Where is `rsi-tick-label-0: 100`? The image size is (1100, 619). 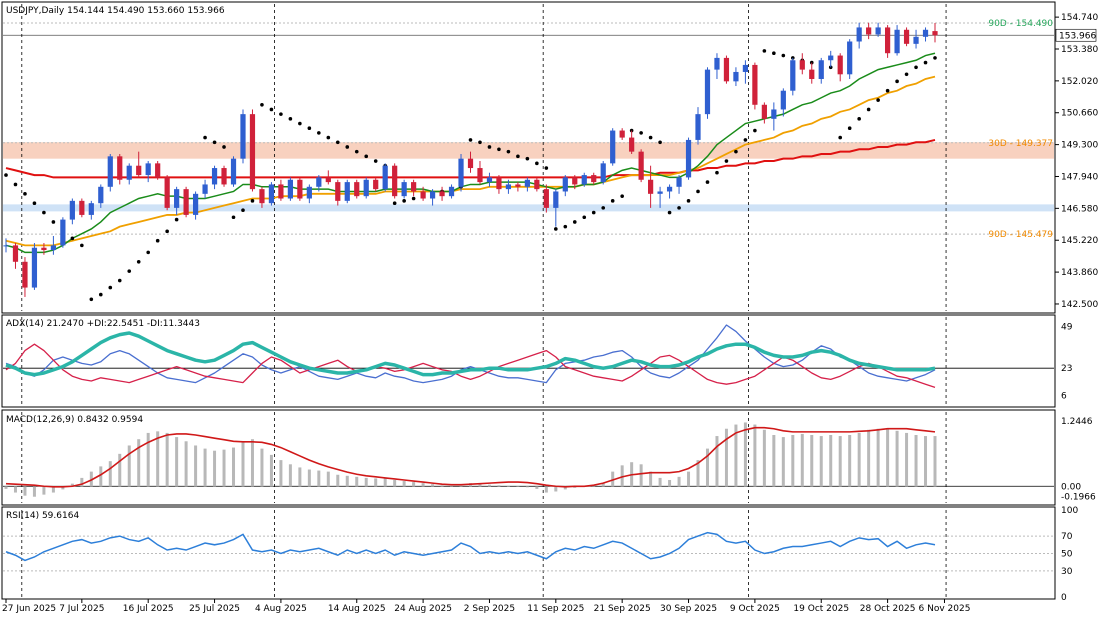 rsi-tick-label-0: 100 is located at coordinates (1069, 511).